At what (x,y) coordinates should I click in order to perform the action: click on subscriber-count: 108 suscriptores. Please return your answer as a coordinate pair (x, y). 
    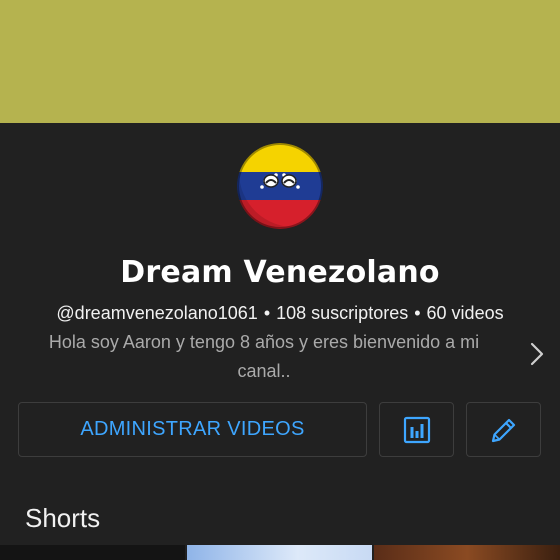
    Looking at the image, I should click on (342, 313).